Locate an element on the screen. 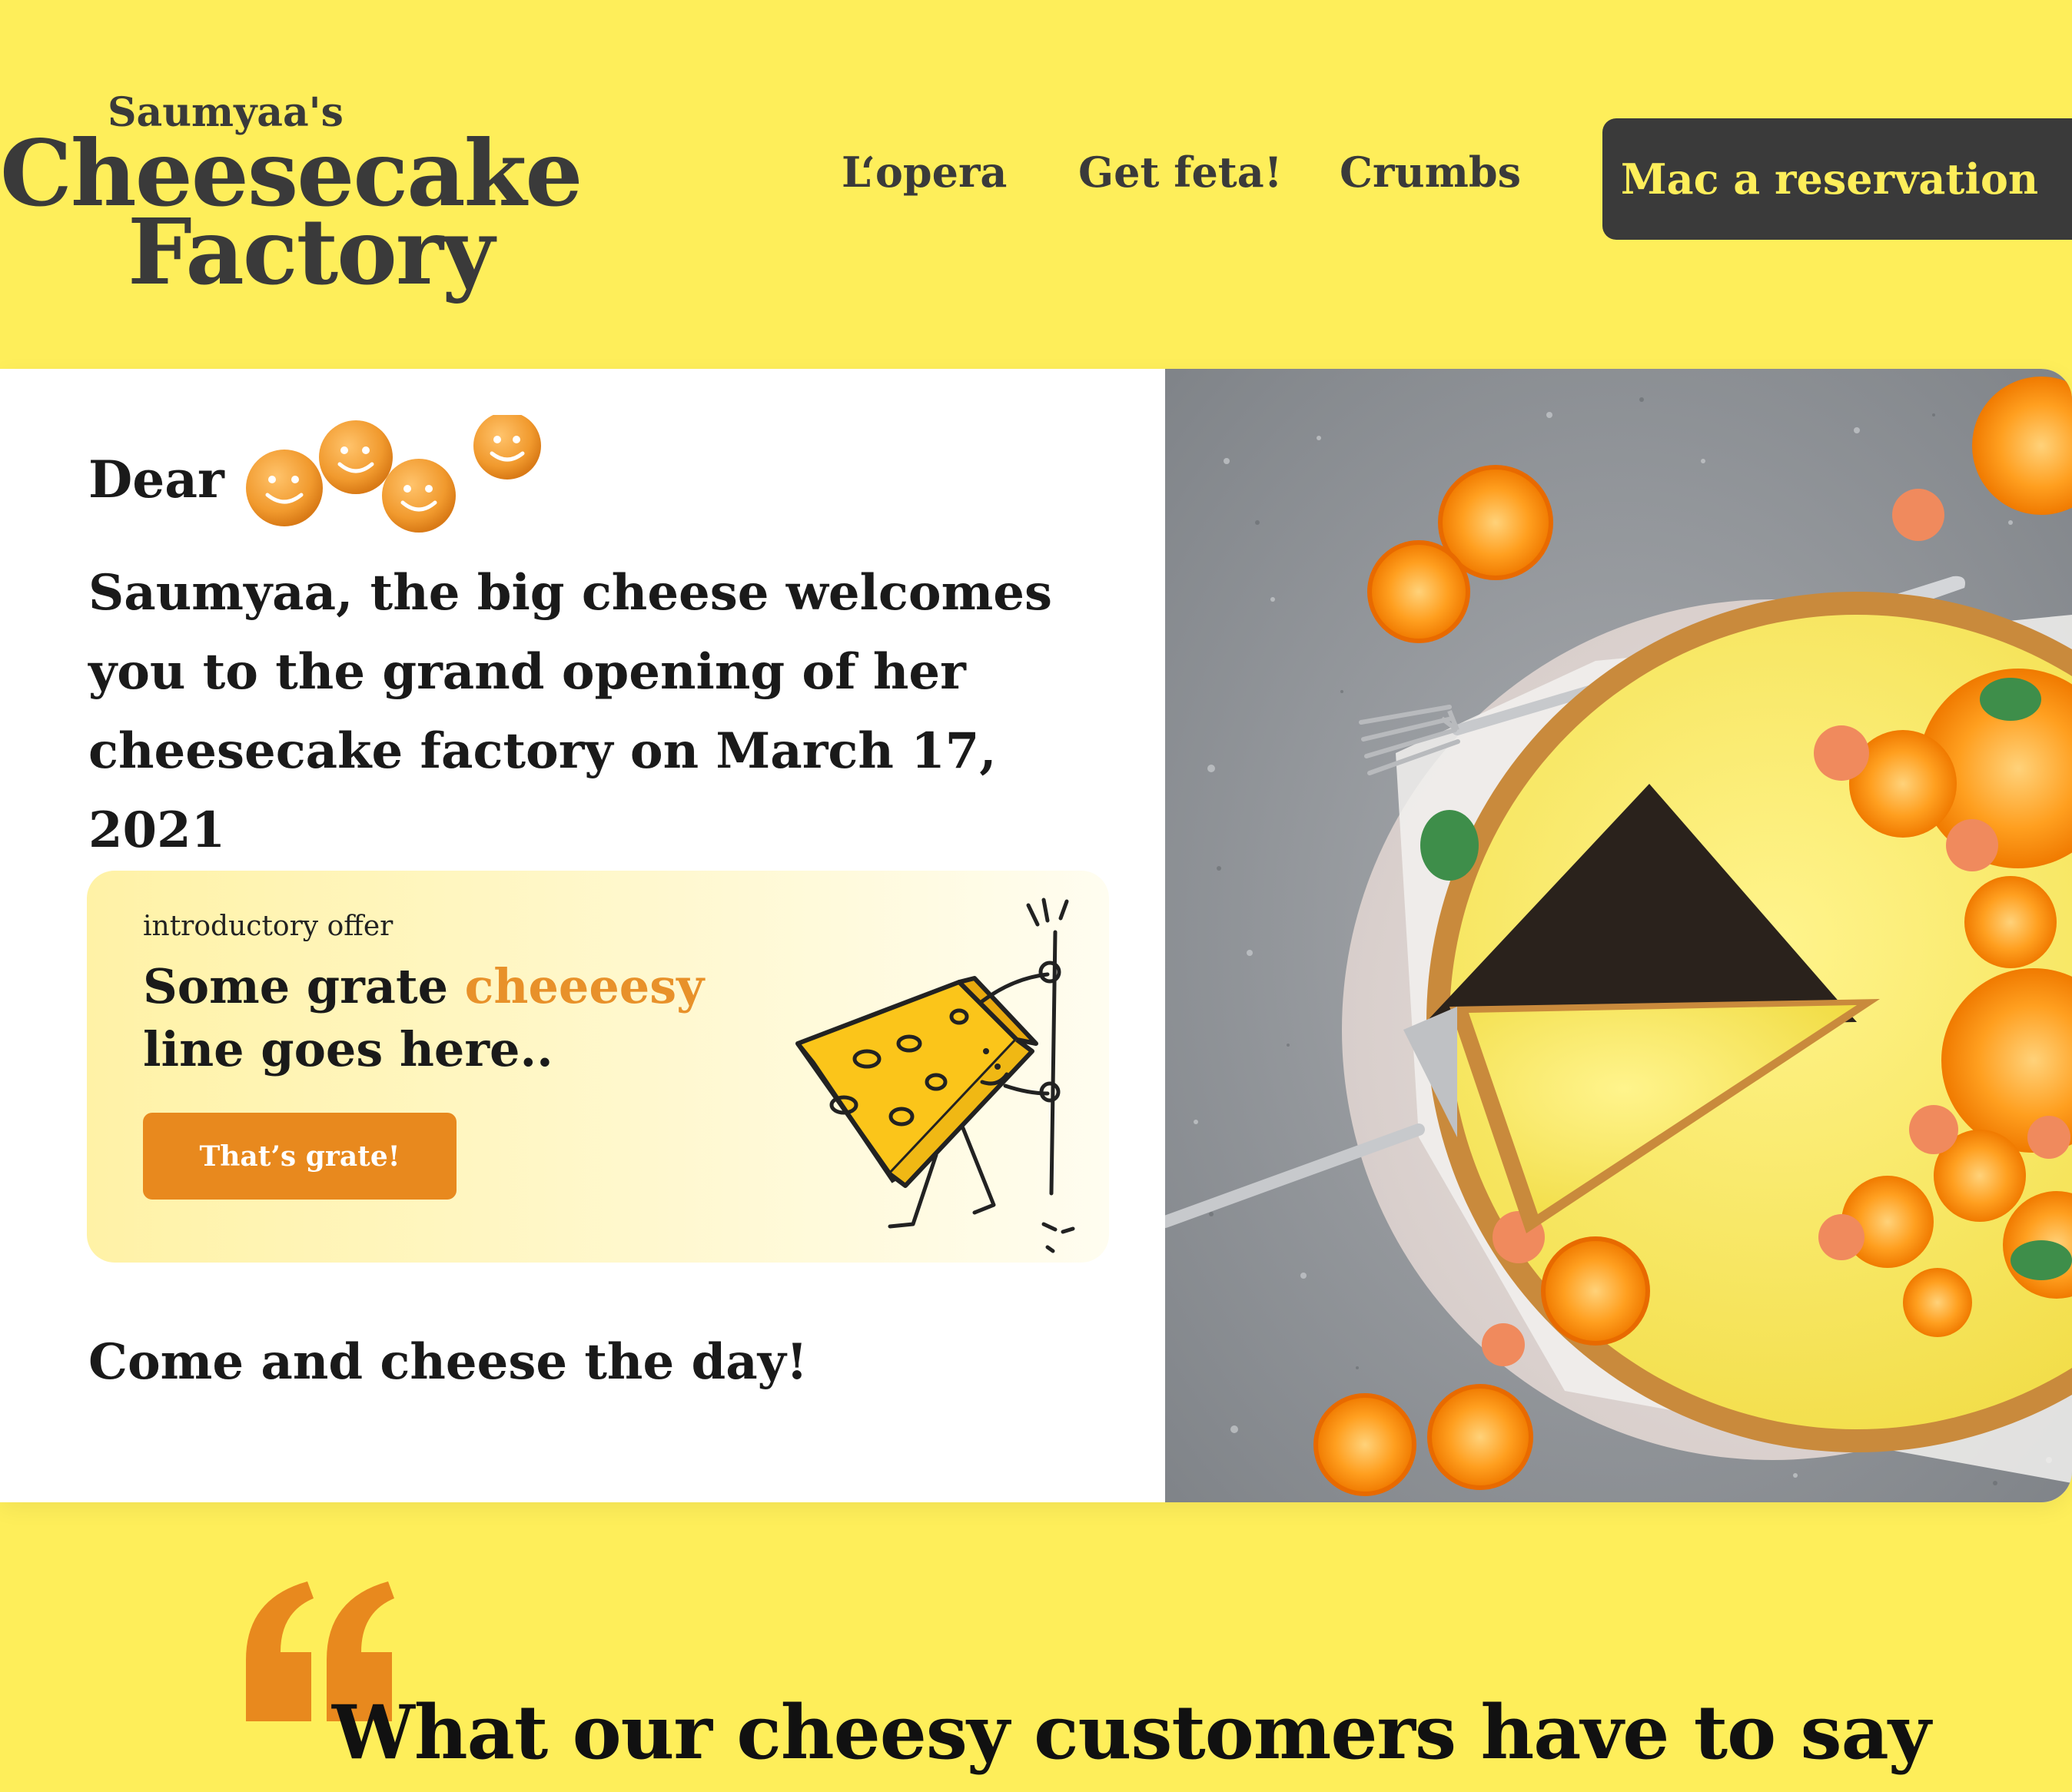  offer-tag: introductory offer is located at coordinates (268, 926).